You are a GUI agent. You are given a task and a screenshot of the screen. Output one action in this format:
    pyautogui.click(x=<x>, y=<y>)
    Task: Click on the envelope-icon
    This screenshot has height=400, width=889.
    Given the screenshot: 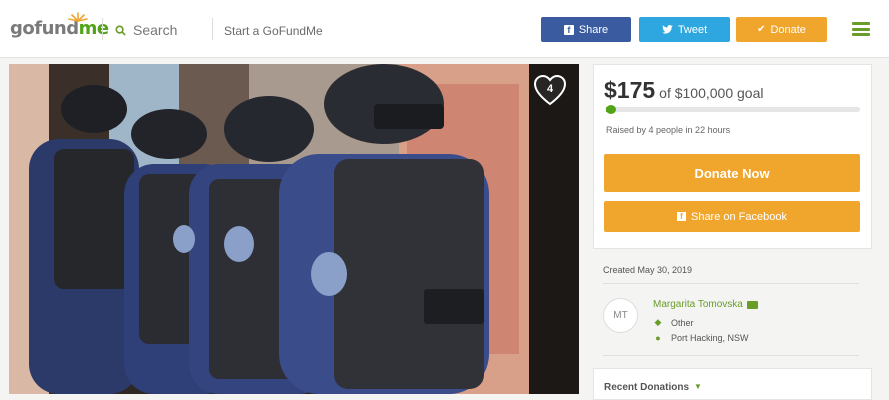 What is the action you would take?
    pyautogui.click(x=752, y=304)
    